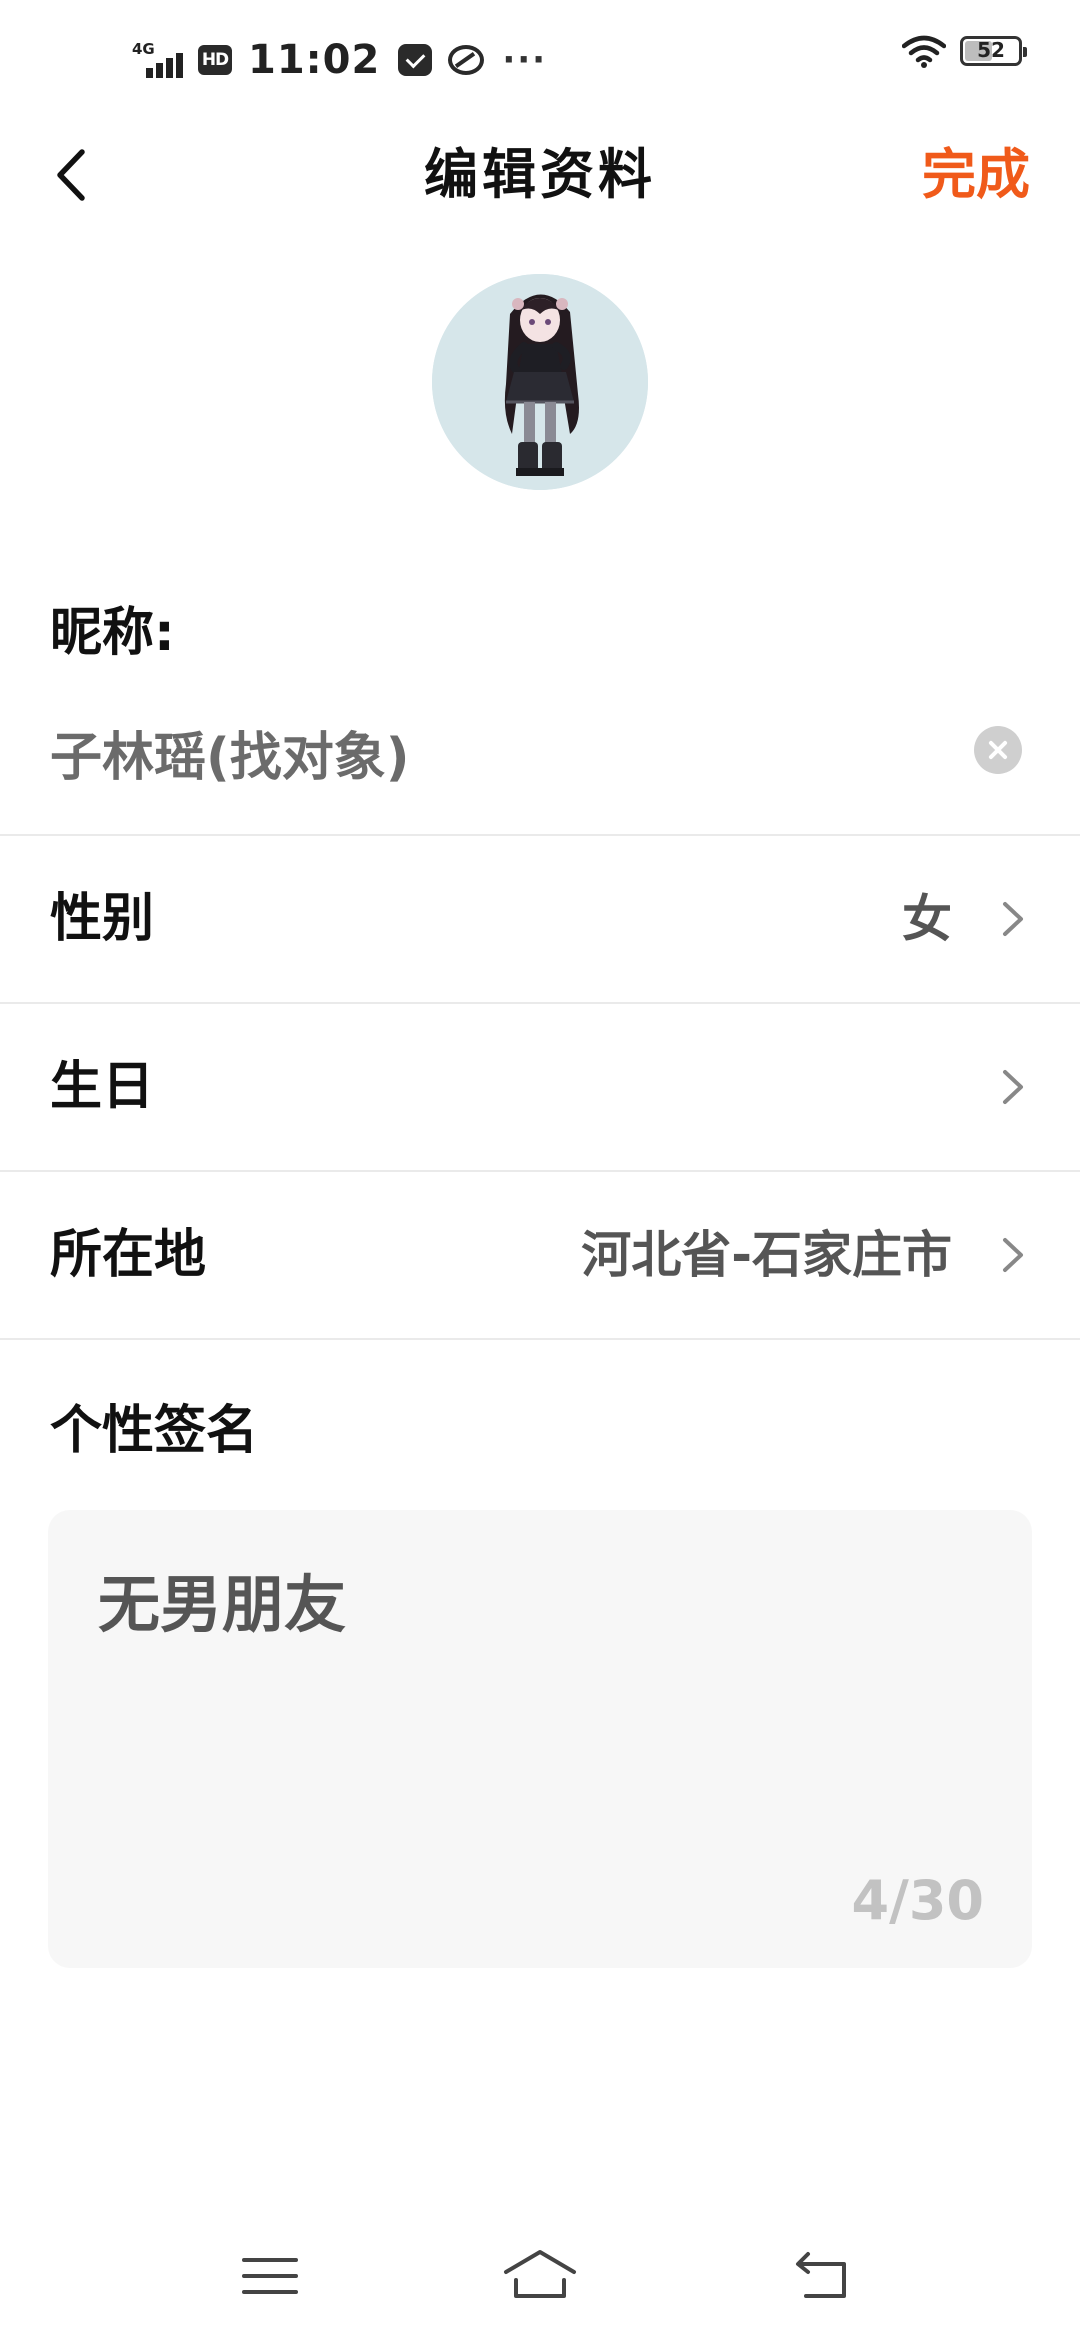  I want to click on avatar-character-image, so click(540, 382).